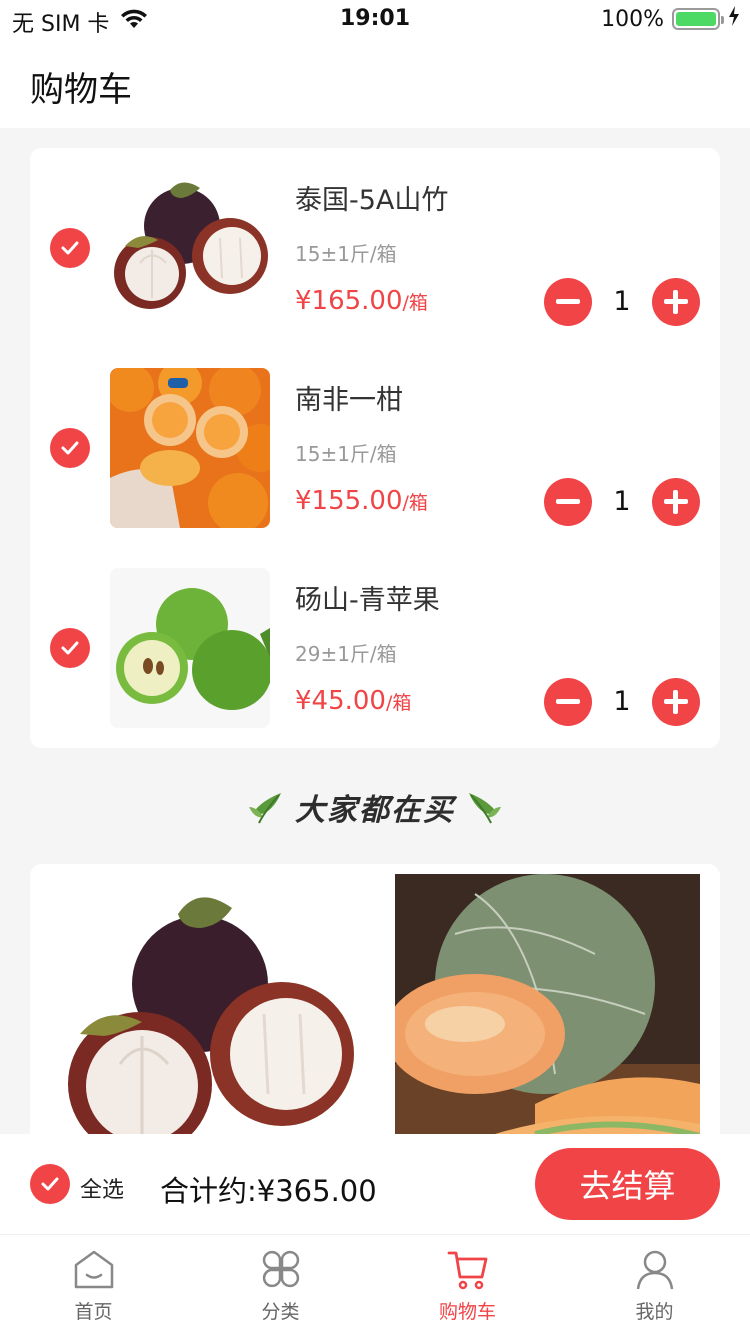 This screenshot has width=750, height=1334. Describe the element at coordinates (268, 1191) in the screenshot. I see `total-amount: 合计约:¥365.00` at that location.